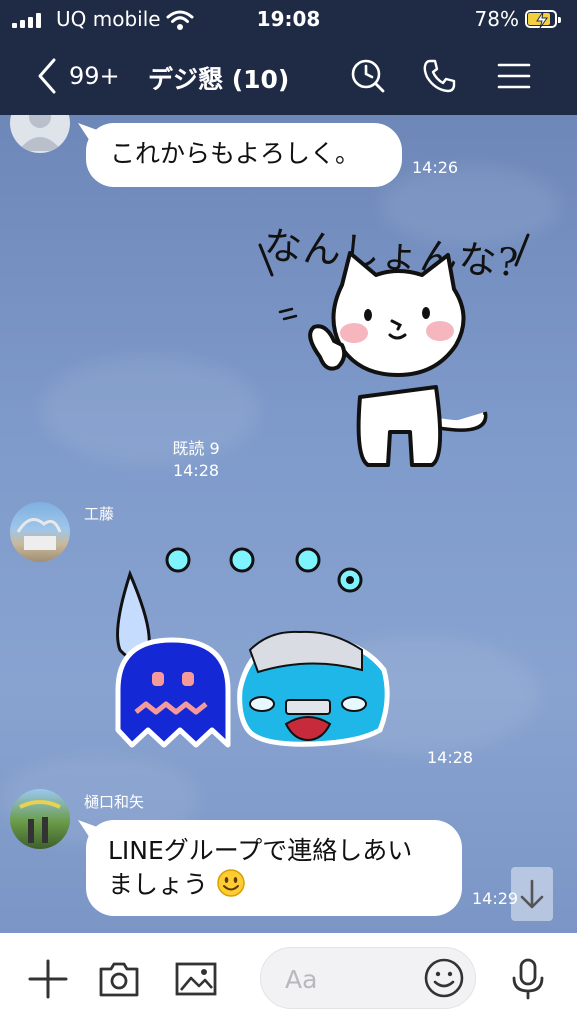 This screenshot has height=1024, width=577. I want to click on message-time: 14:26, so click(435, 167).